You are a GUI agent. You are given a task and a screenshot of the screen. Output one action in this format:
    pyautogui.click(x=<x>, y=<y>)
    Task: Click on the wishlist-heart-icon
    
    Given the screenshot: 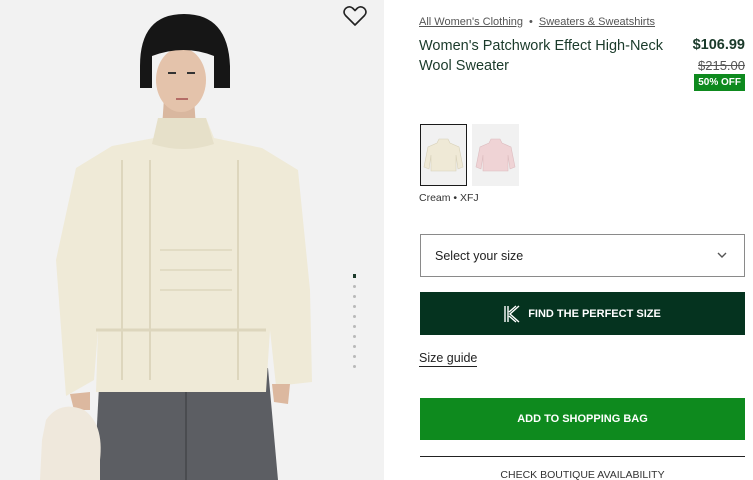 What is the action you would take?
    pyautogui.click(x=355, y=16)
    